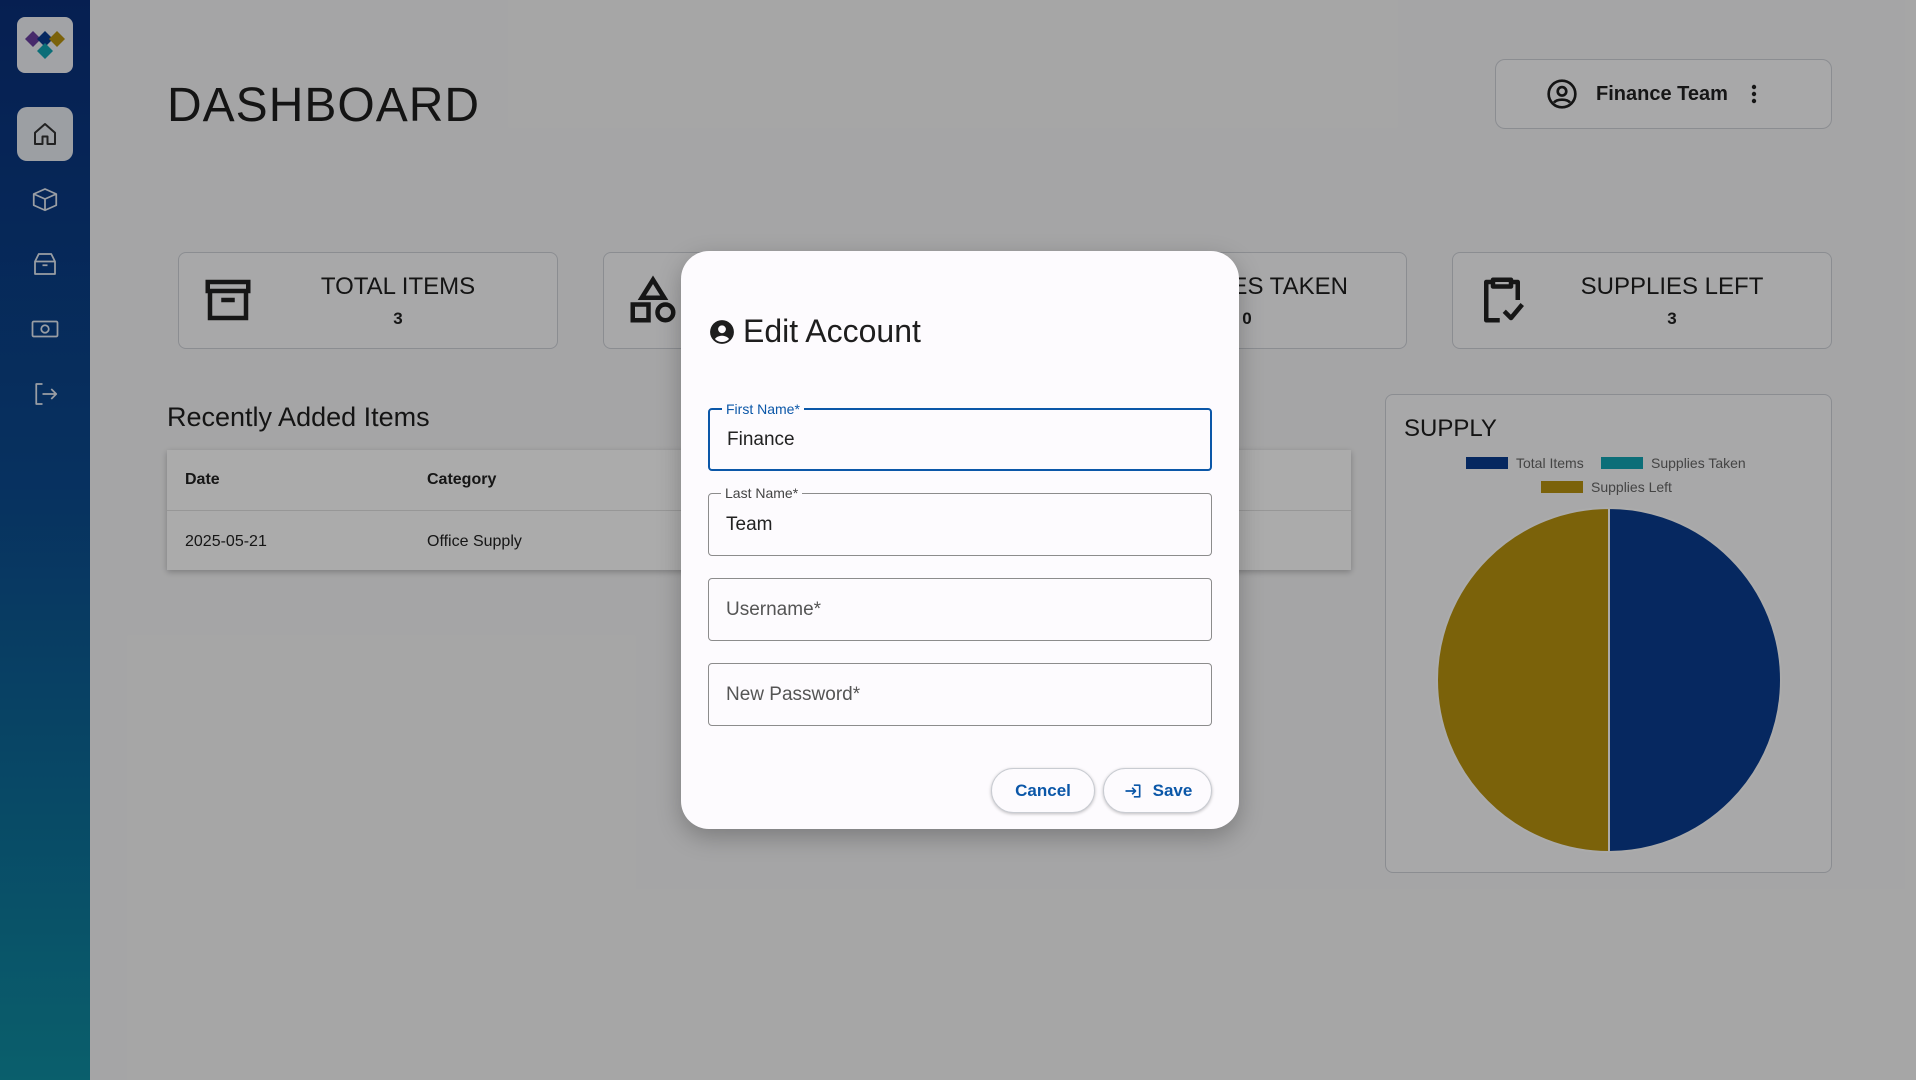  I want to click on new-password-input, so click(961, 694).